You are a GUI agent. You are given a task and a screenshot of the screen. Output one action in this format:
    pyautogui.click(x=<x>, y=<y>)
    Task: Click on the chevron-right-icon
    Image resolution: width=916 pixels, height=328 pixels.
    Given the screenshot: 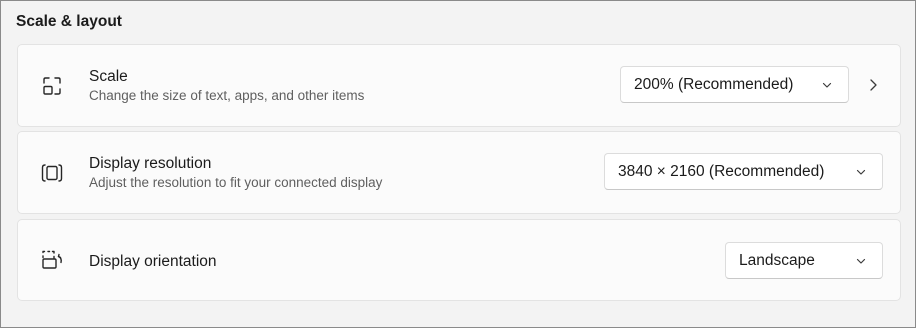 What is the action you would take?
    pyautogui.click(x=873, y=85)
    